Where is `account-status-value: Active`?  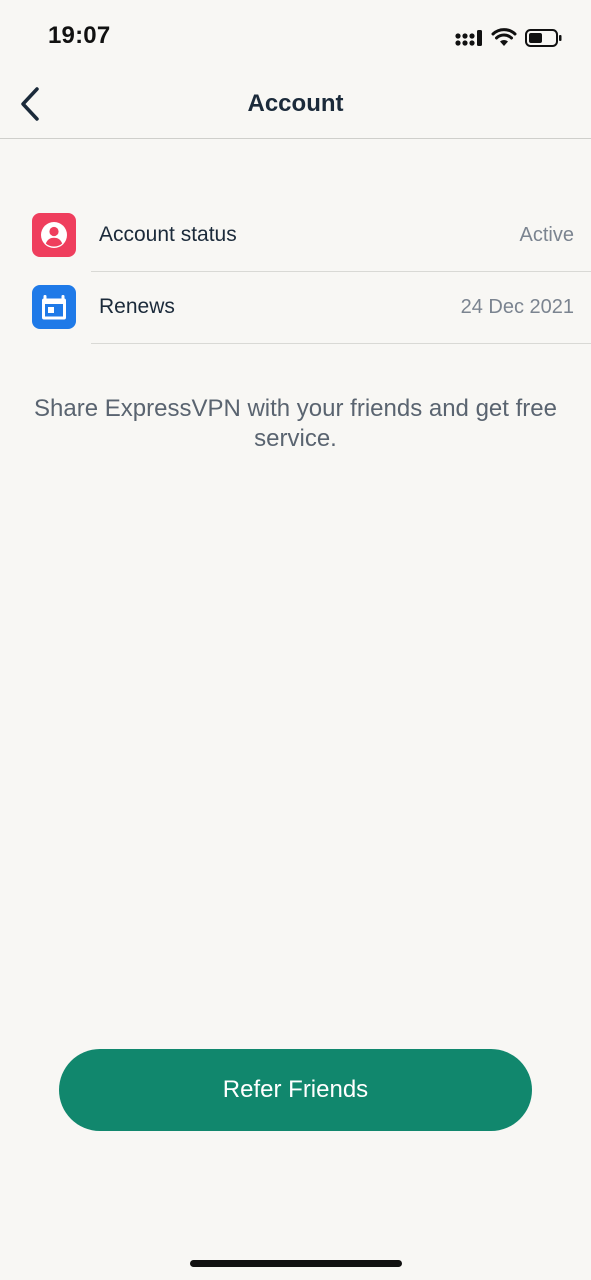
account-status-value: Active is located at coordinates (546, 235).